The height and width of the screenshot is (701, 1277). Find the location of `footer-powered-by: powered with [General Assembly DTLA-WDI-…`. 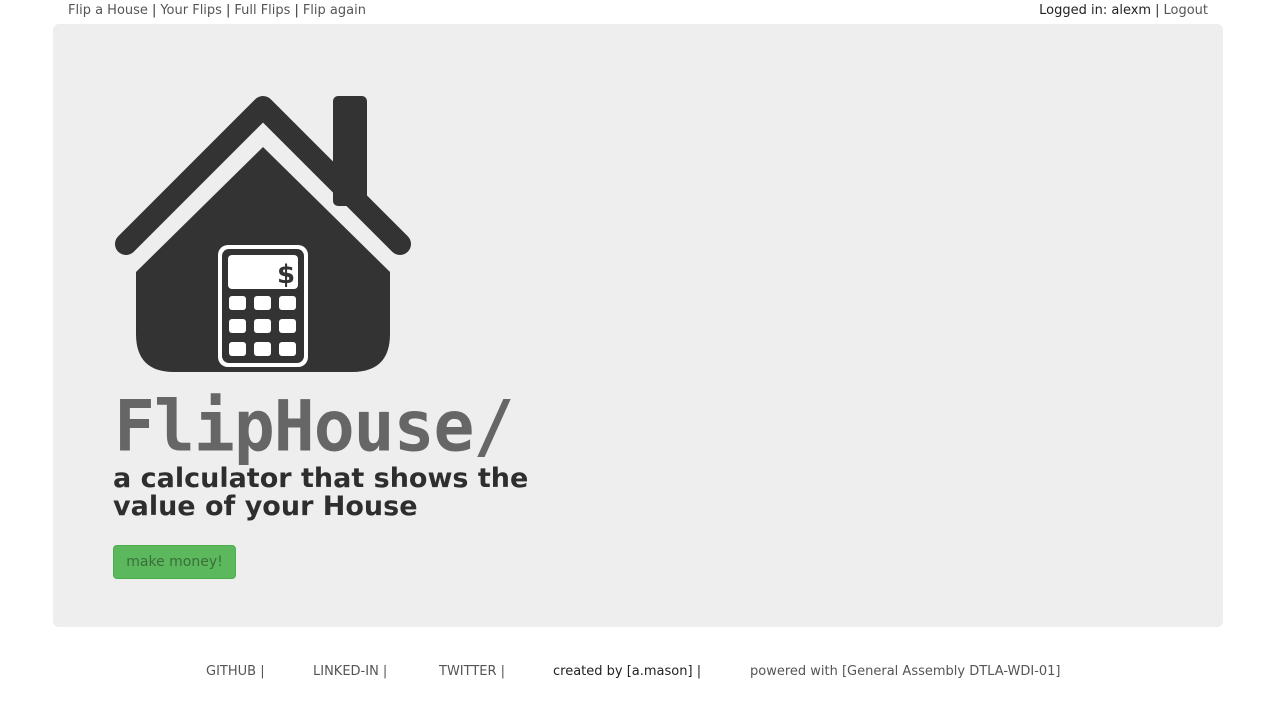

footer-powered-by: powered with [General Assembly DTLA-WDI-… is located at coordinates (905, 671).